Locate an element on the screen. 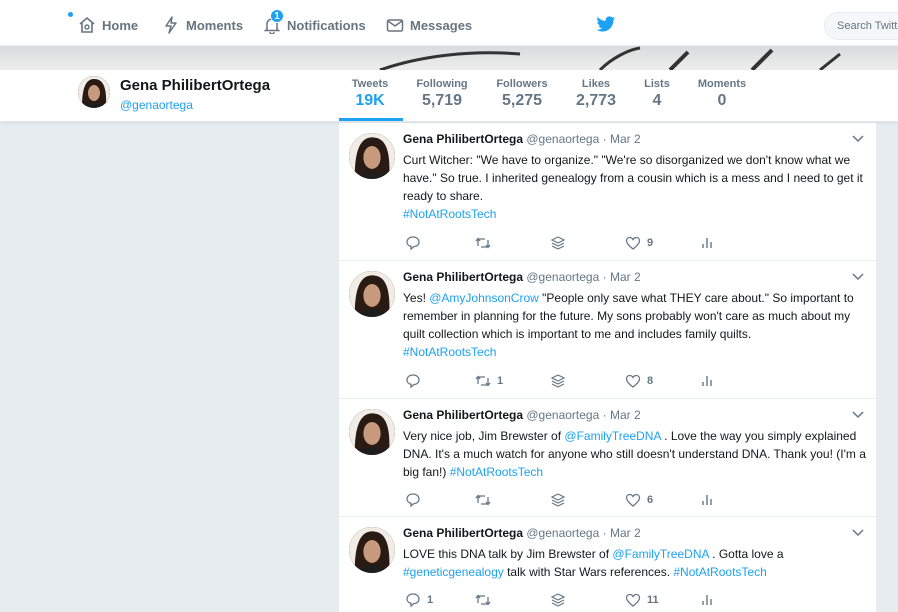 The width and height of the screenshot is (898, 612). hashtag-link: #geneticgenealogy is located at coordinates (453, 572).